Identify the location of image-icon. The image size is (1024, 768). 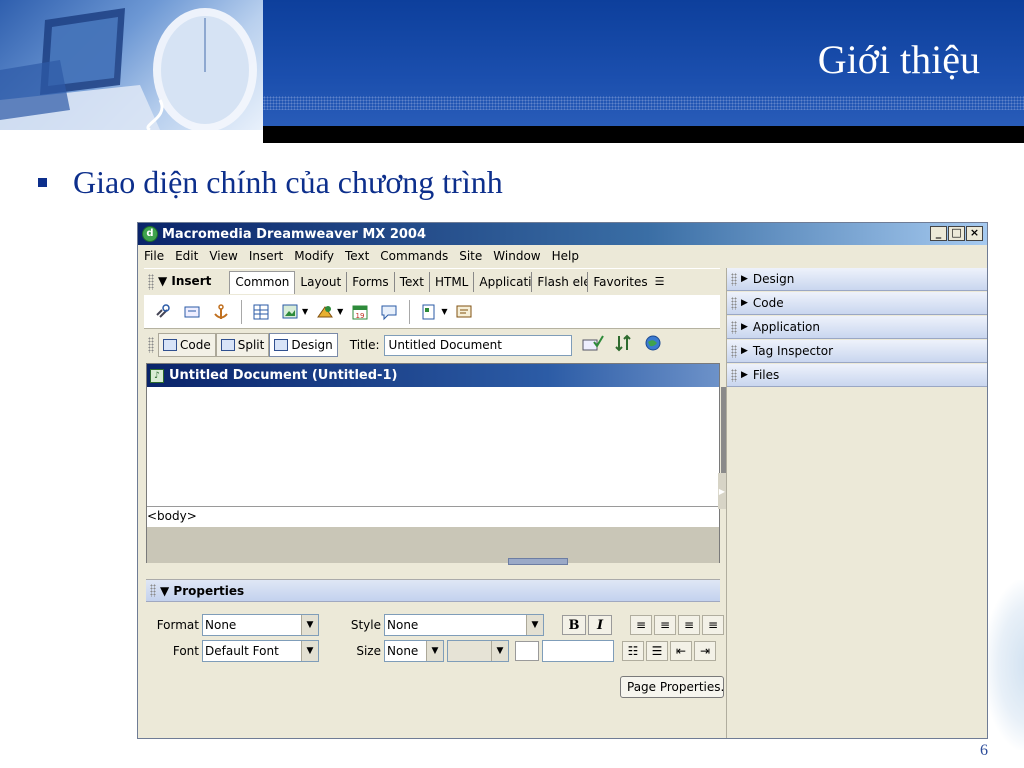
(290, 312).